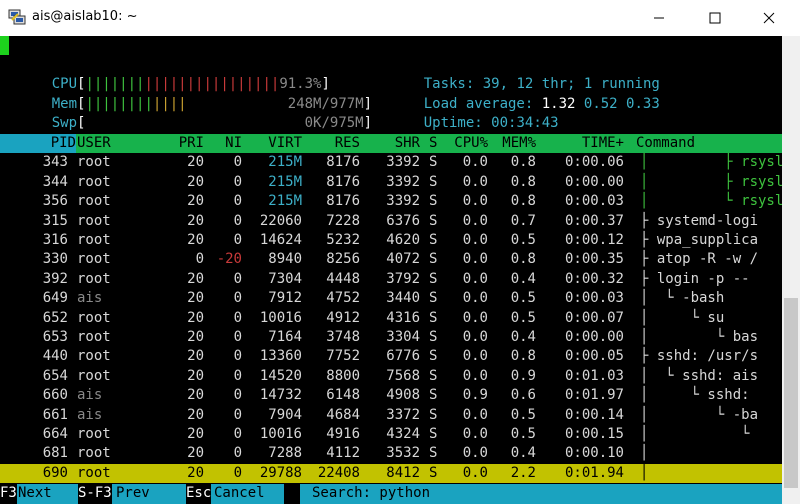  I want to click on cell-cpu: 0.9, so click(475, 395).